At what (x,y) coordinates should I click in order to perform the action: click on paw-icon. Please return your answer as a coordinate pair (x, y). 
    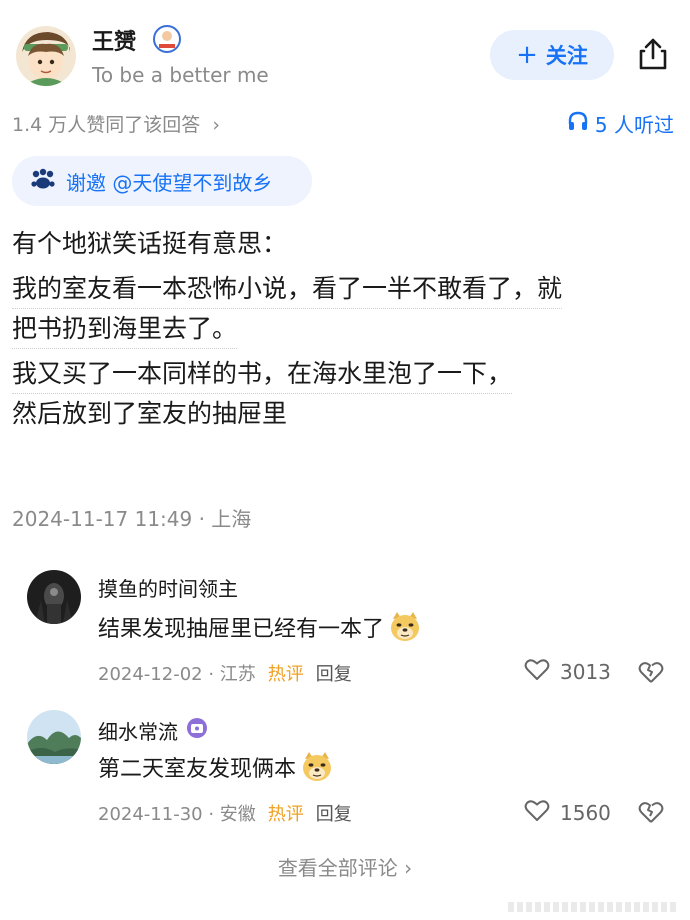
    Looking at the image, I should click on (43, 181).